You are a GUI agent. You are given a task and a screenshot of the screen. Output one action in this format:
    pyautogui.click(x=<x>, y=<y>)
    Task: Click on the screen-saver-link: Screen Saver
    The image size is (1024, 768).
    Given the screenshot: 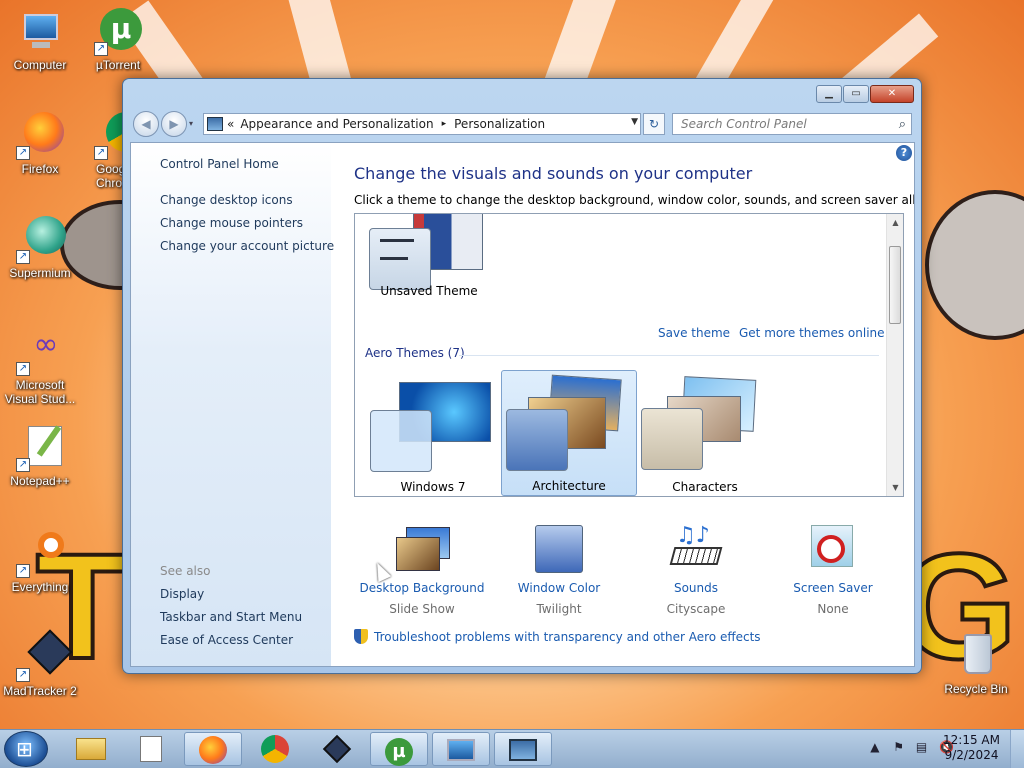 What is the action you would take?
    pyautogui.click(x=833, y=588)
    